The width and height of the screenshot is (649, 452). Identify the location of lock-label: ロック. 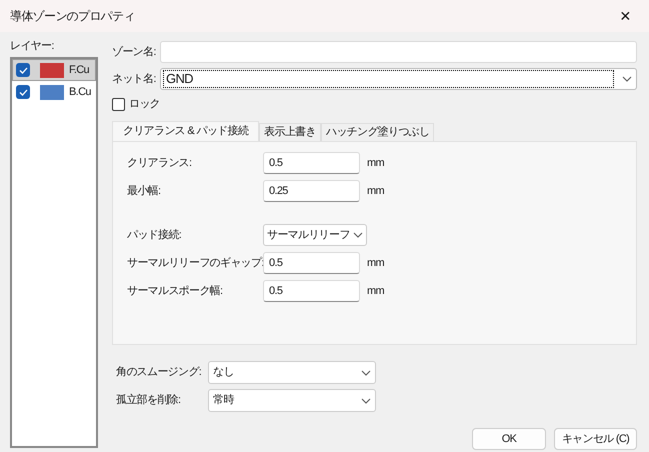
(144, 104).